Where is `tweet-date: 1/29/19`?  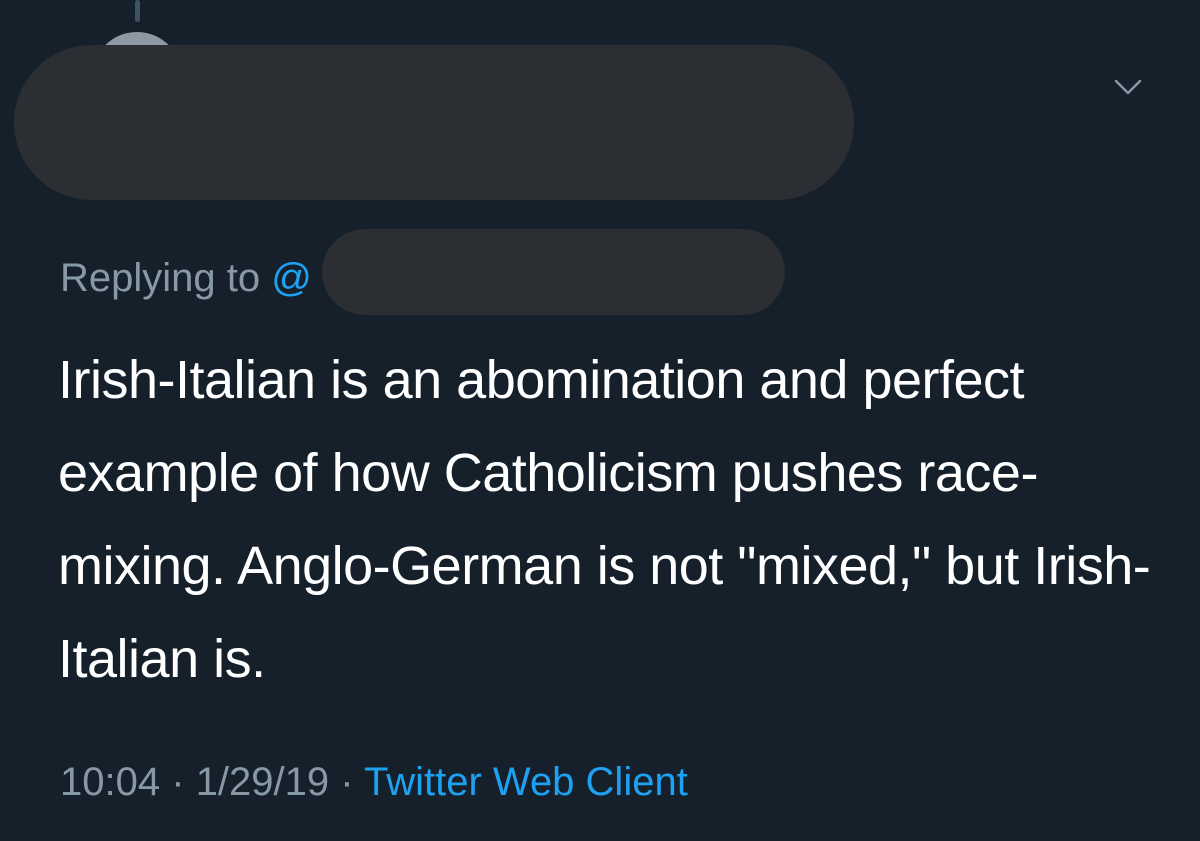
tweet-date: 1/29/19 is located at coordinates (262, 782).